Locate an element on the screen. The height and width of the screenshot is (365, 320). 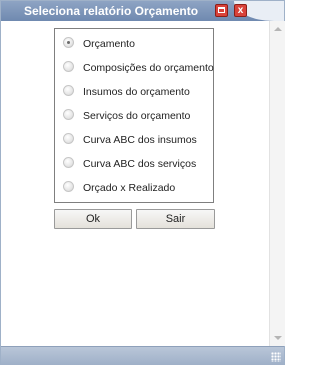
window-title: Seleciona relatório Orçamento is located at coordinates (111, 11).